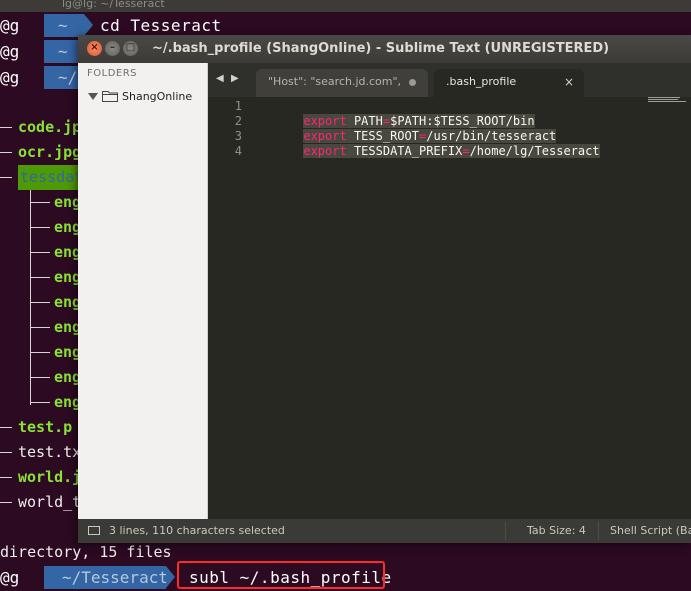 The height and width of the screenshot is (591, 691). Describe the element at coordinates (50, 477) in the screenshot. I see `tree-item-name: world.j` at that location.